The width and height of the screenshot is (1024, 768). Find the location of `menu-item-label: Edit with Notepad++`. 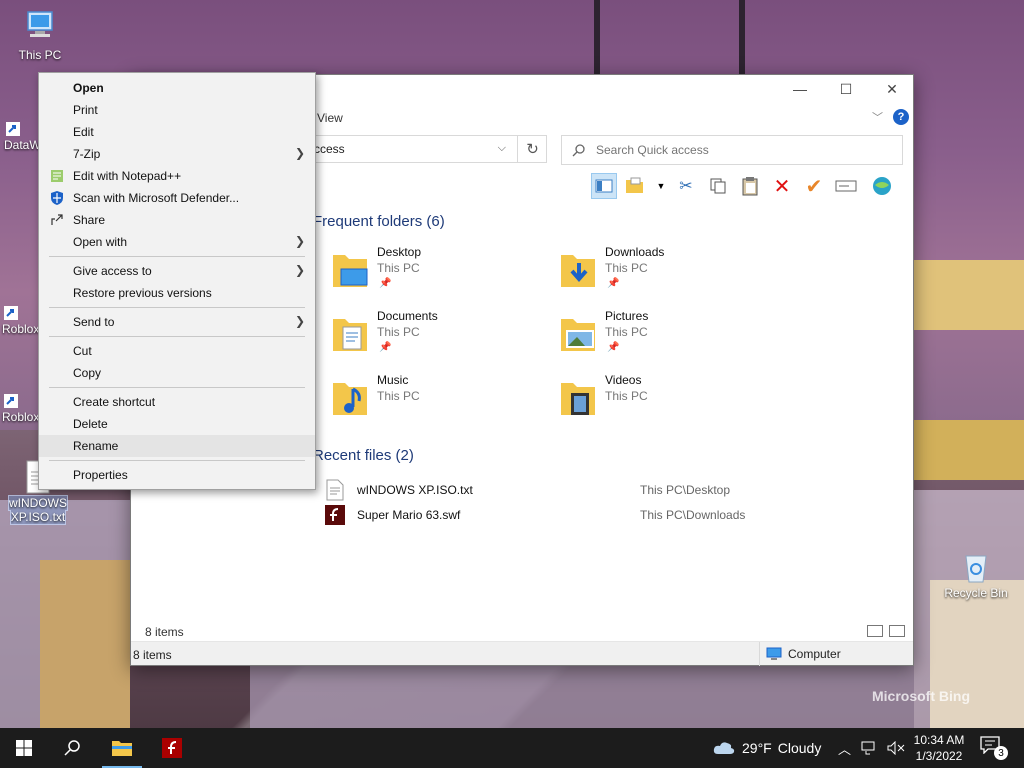

menu-item-label: Edit with Notepad++ is located at coordinates (127, 176).